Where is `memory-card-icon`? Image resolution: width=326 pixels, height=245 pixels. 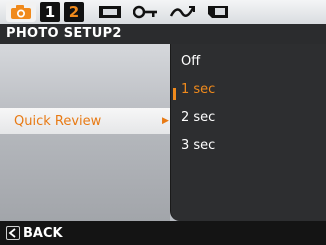
memory-card-icon is located at coordinates (218, 12).